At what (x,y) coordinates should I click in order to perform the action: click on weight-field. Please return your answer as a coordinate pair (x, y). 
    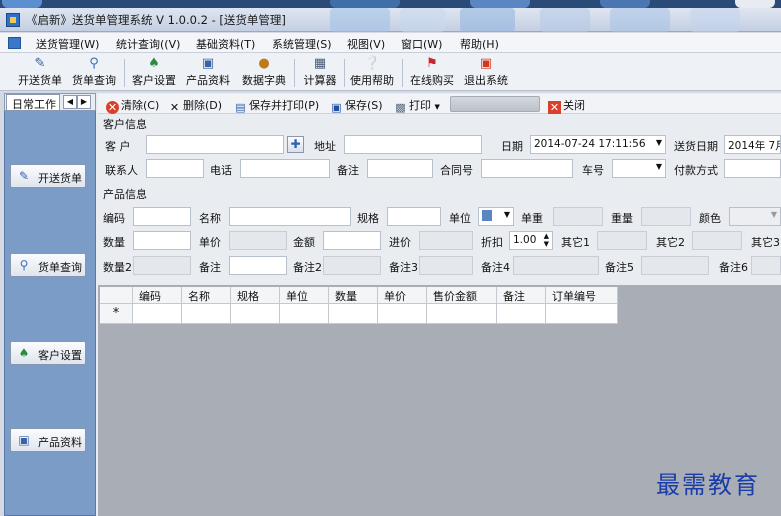
    Looking at the image, I should click on (666, 216).